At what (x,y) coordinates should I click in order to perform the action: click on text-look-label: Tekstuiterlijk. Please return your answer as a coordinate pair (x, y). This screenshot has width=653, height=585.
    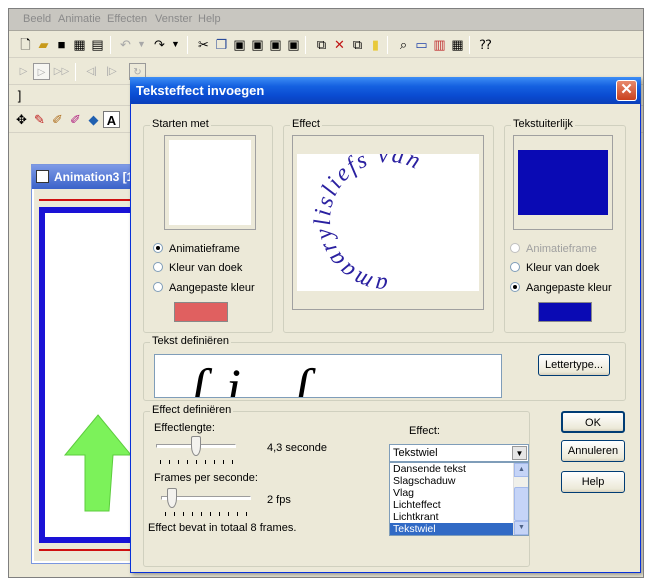
    Looking at the image, I should click on (543, 124).